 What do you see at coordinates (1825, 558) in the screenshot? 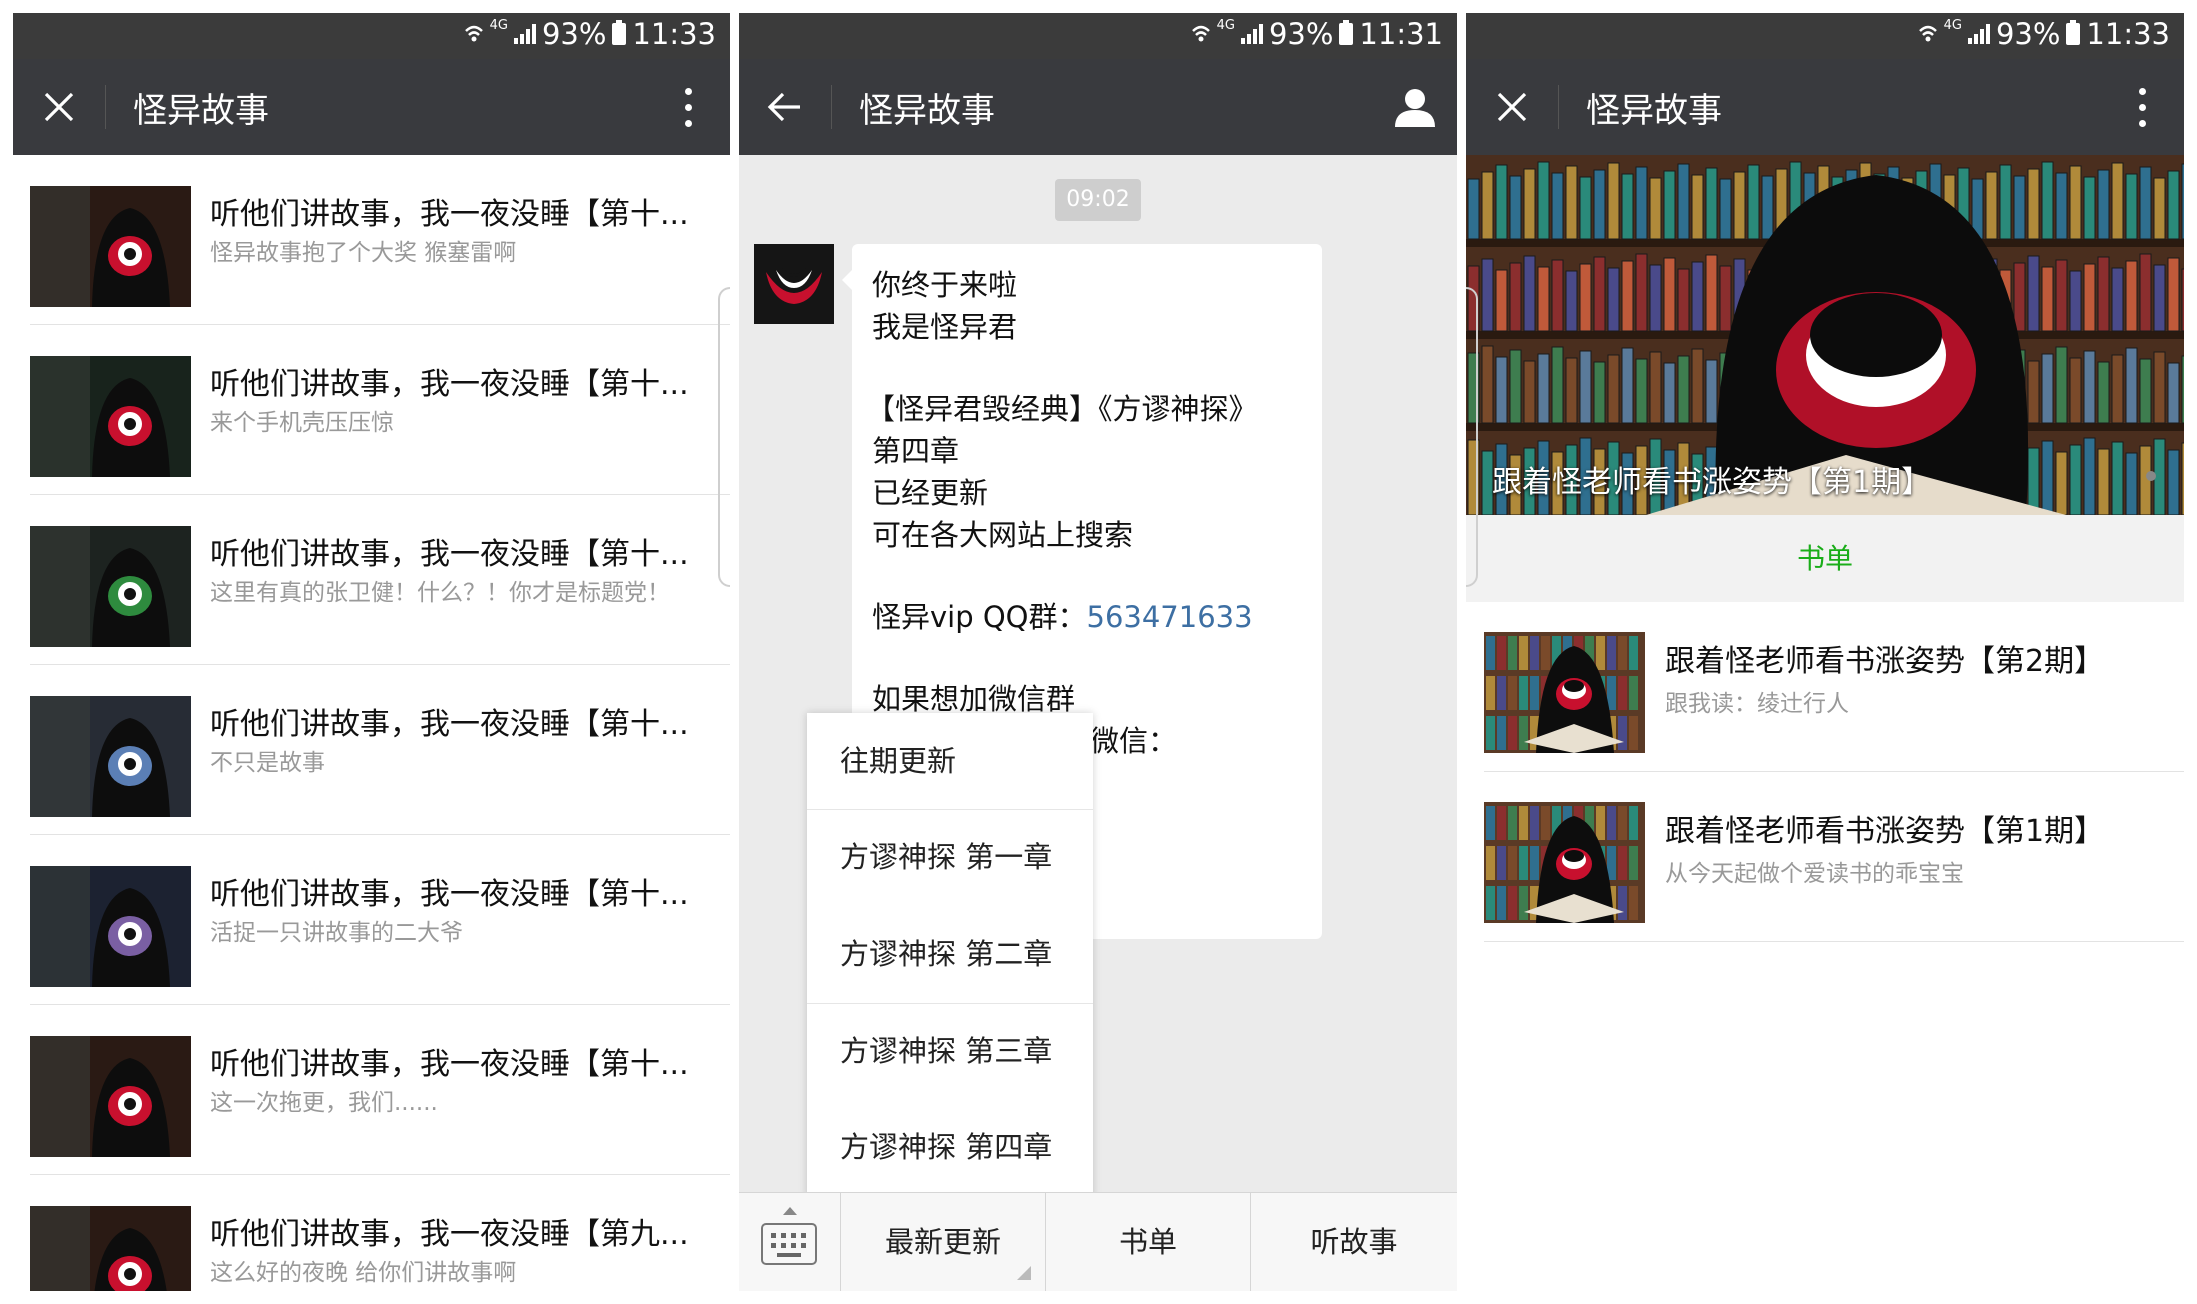
I see `tab-booklist: 书单` at bounding box center [1825, 558].